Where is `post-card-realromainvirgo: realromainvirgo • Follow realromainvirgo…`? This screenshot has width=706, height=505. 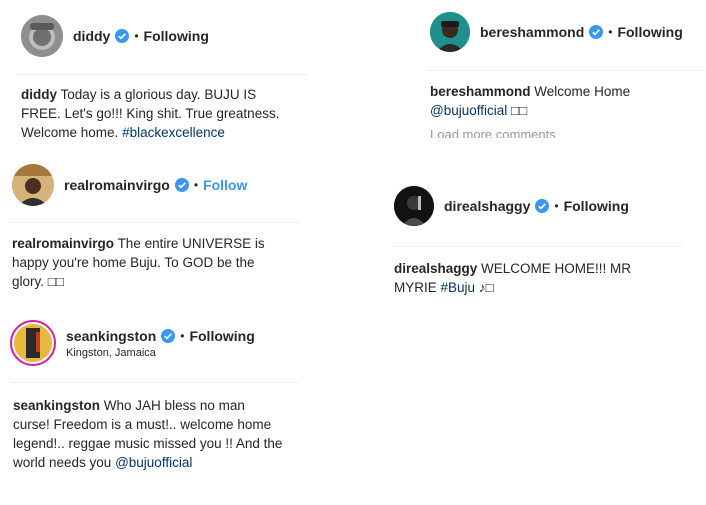
post-card-realromainvirgo: realromainvirgo • Follow realromainvirgo… is located at coordinates (159, 228).